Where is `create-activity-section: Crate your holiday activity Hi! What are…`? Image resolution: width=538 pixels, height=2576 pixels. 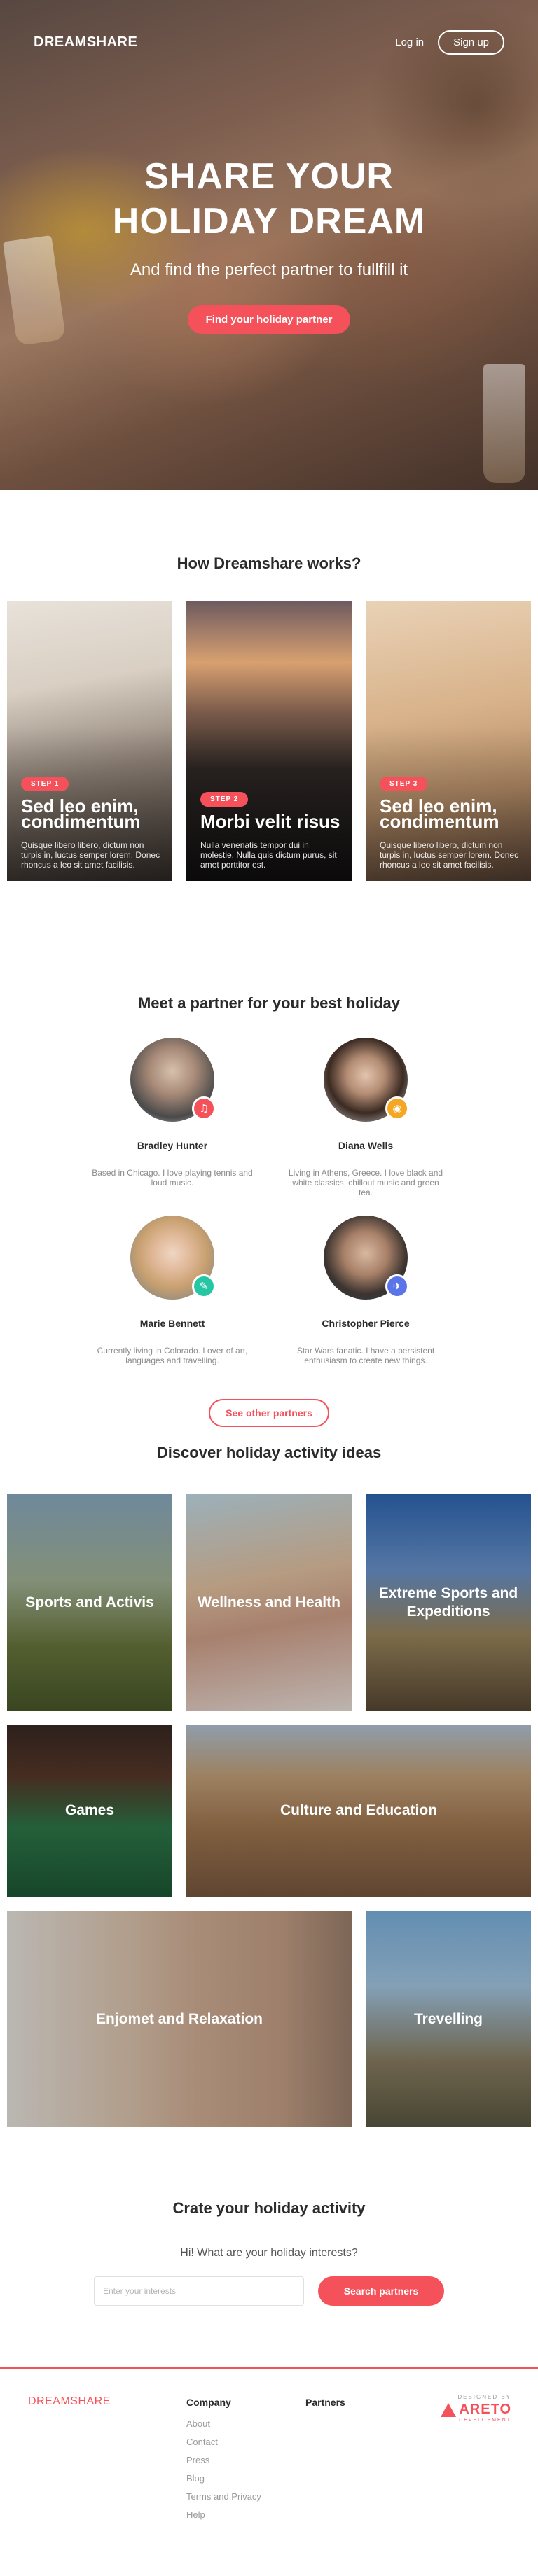 create-activity-section: Crate your holiday activity Hi! What are… is located at coordinates (269, 2272).